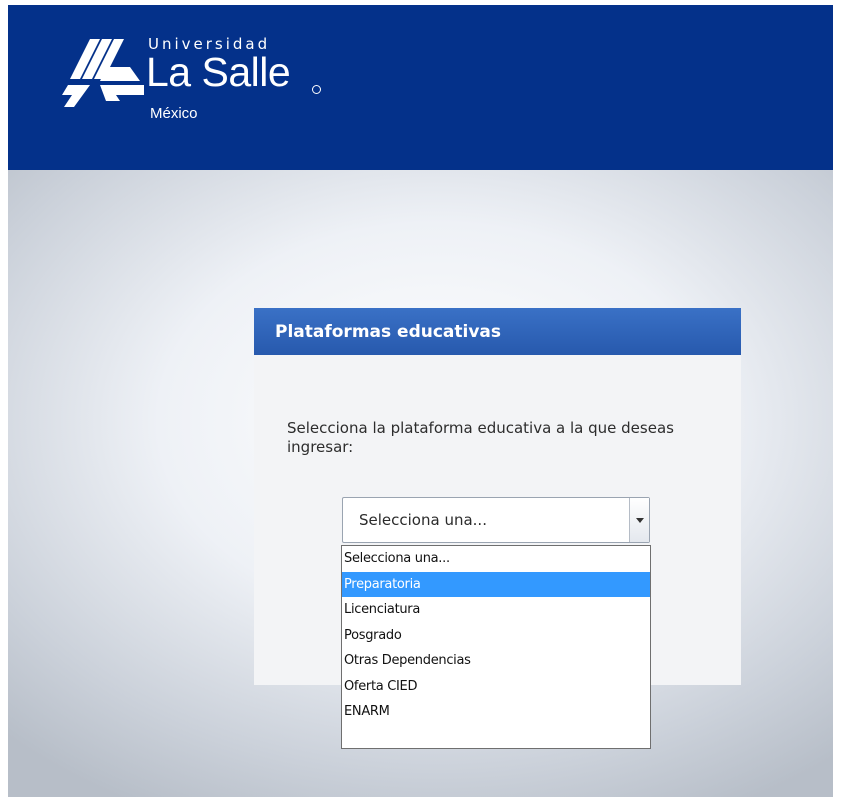 This screenshot has height=799, width=841. I want to click on lasalle-logo-icon, so click(103, 68).